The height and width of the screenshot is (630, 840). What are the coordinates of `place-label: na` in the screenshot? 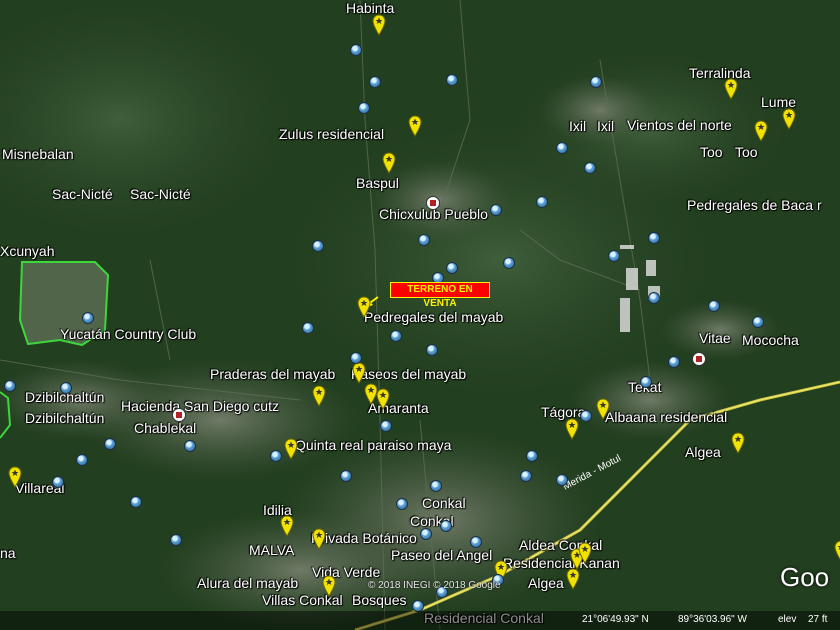 It's located at (8, 553).